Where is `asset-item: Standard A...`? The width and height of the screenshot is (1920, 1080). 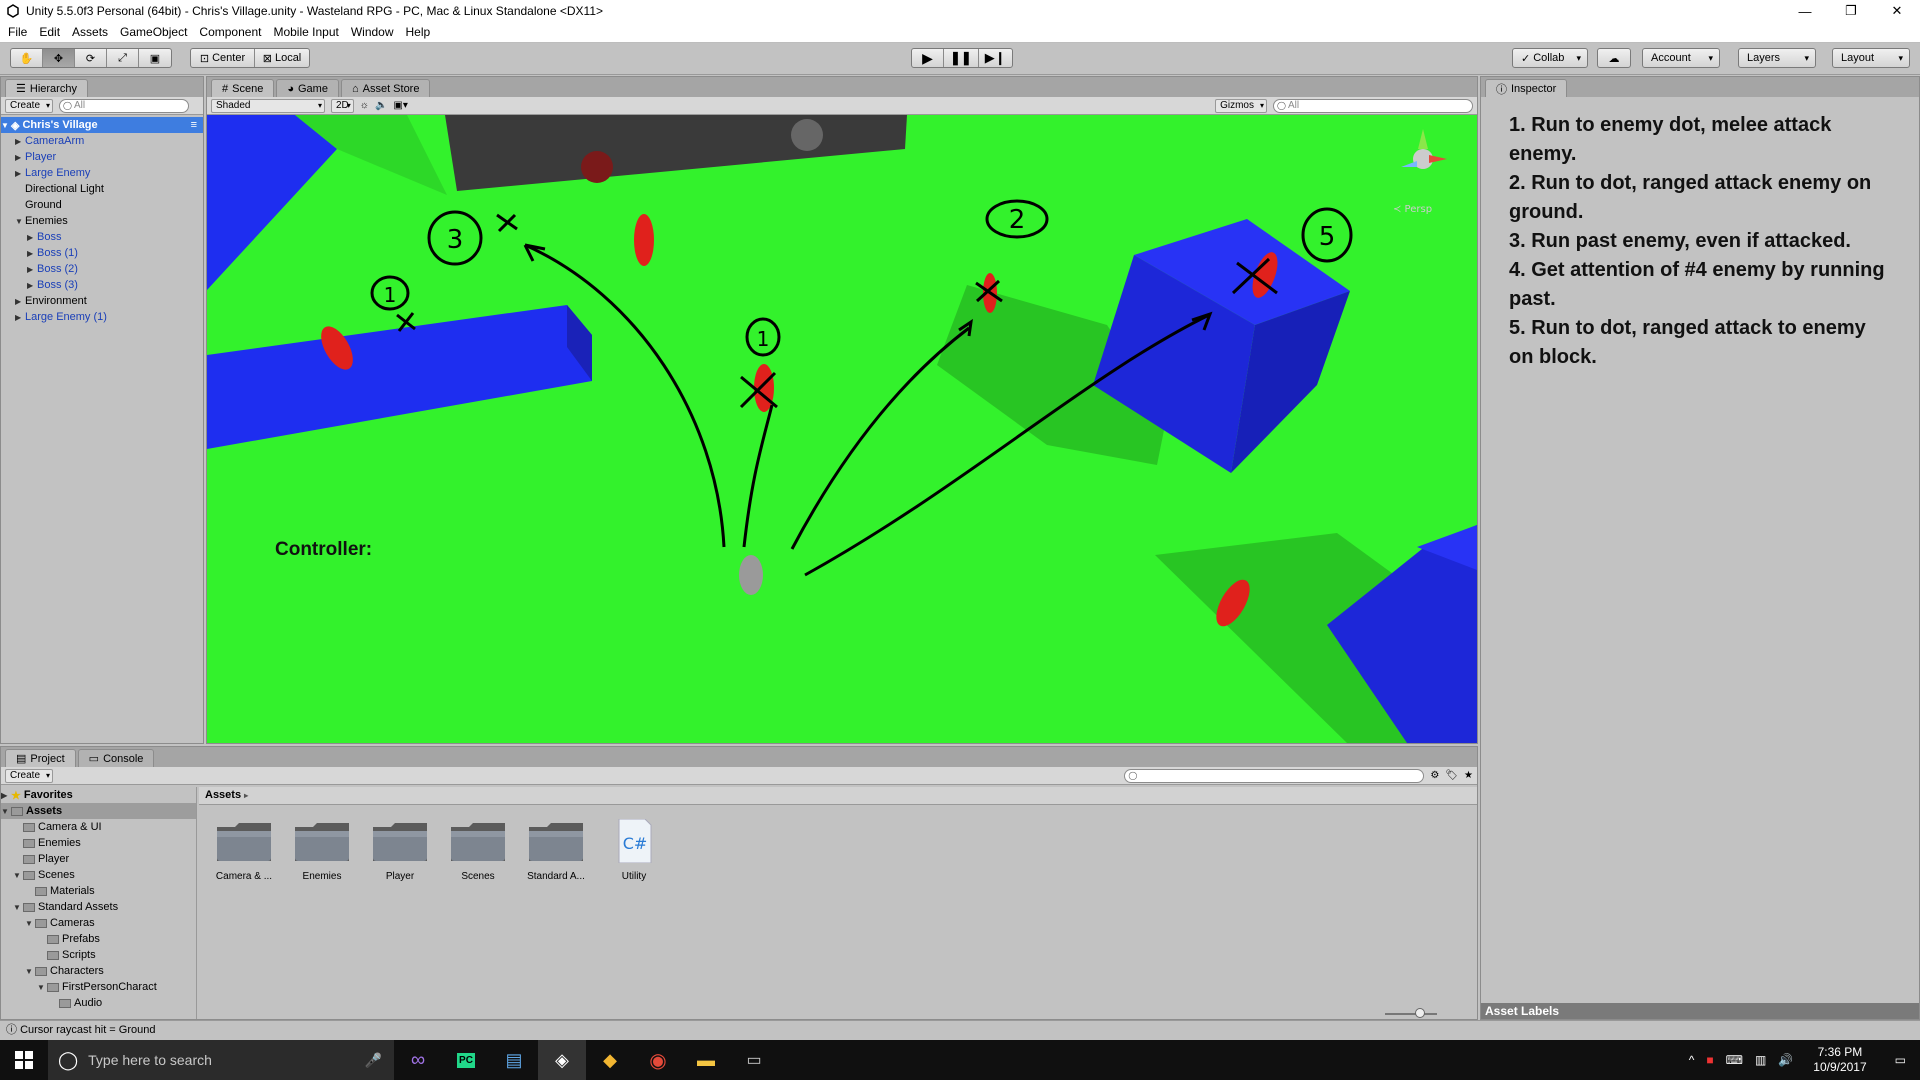
asset-item: Standard A... is located at coordinates (556, 850).